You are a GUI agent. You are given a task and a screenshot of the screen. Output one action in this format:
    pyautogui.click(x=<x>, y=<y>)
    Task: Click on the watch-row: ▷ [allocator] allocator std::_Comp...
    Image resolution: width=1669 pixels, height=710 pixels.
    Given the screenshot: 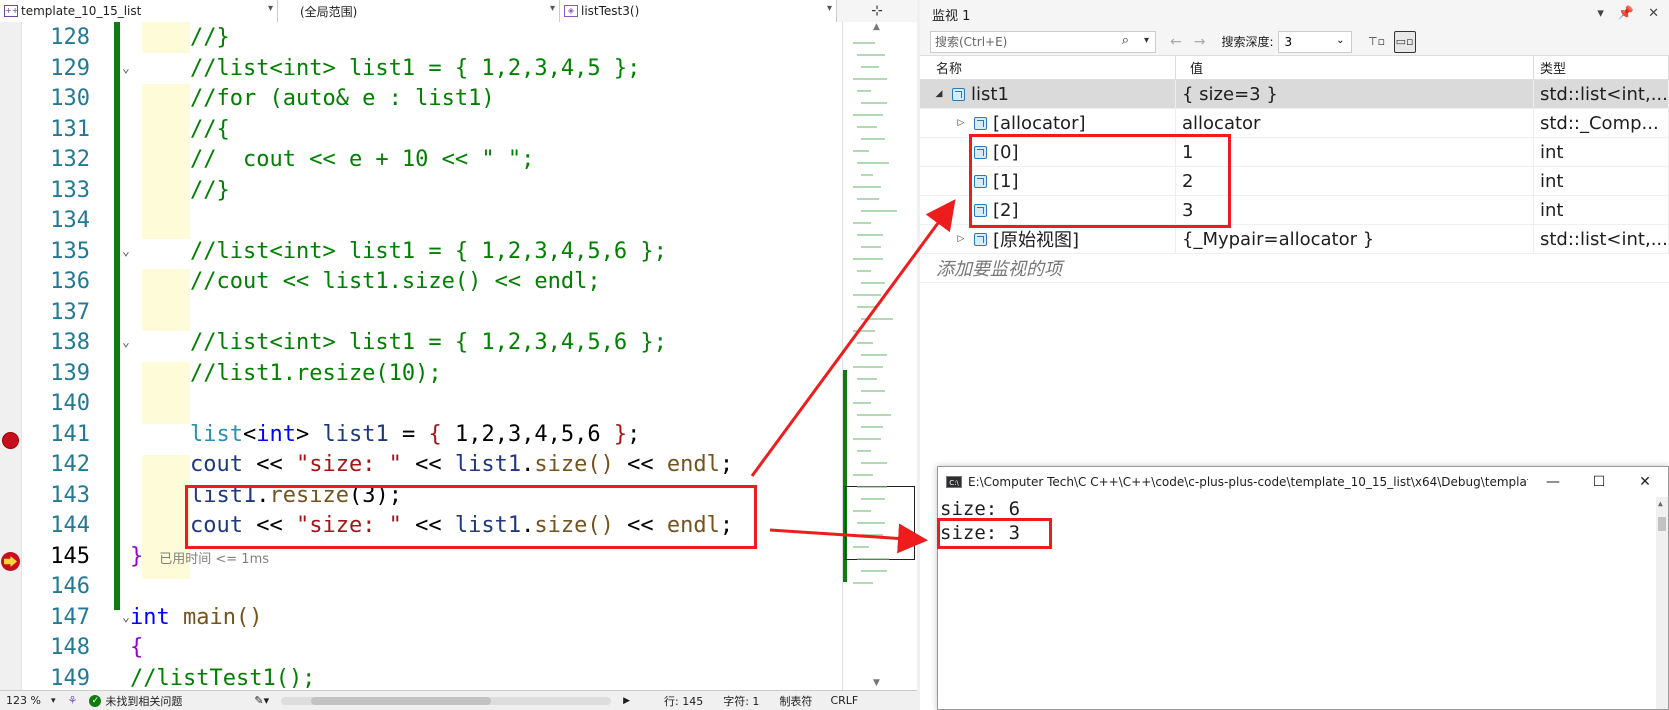 What is the action you would take?
    pyautogui.click(x=1294, y=123)
    